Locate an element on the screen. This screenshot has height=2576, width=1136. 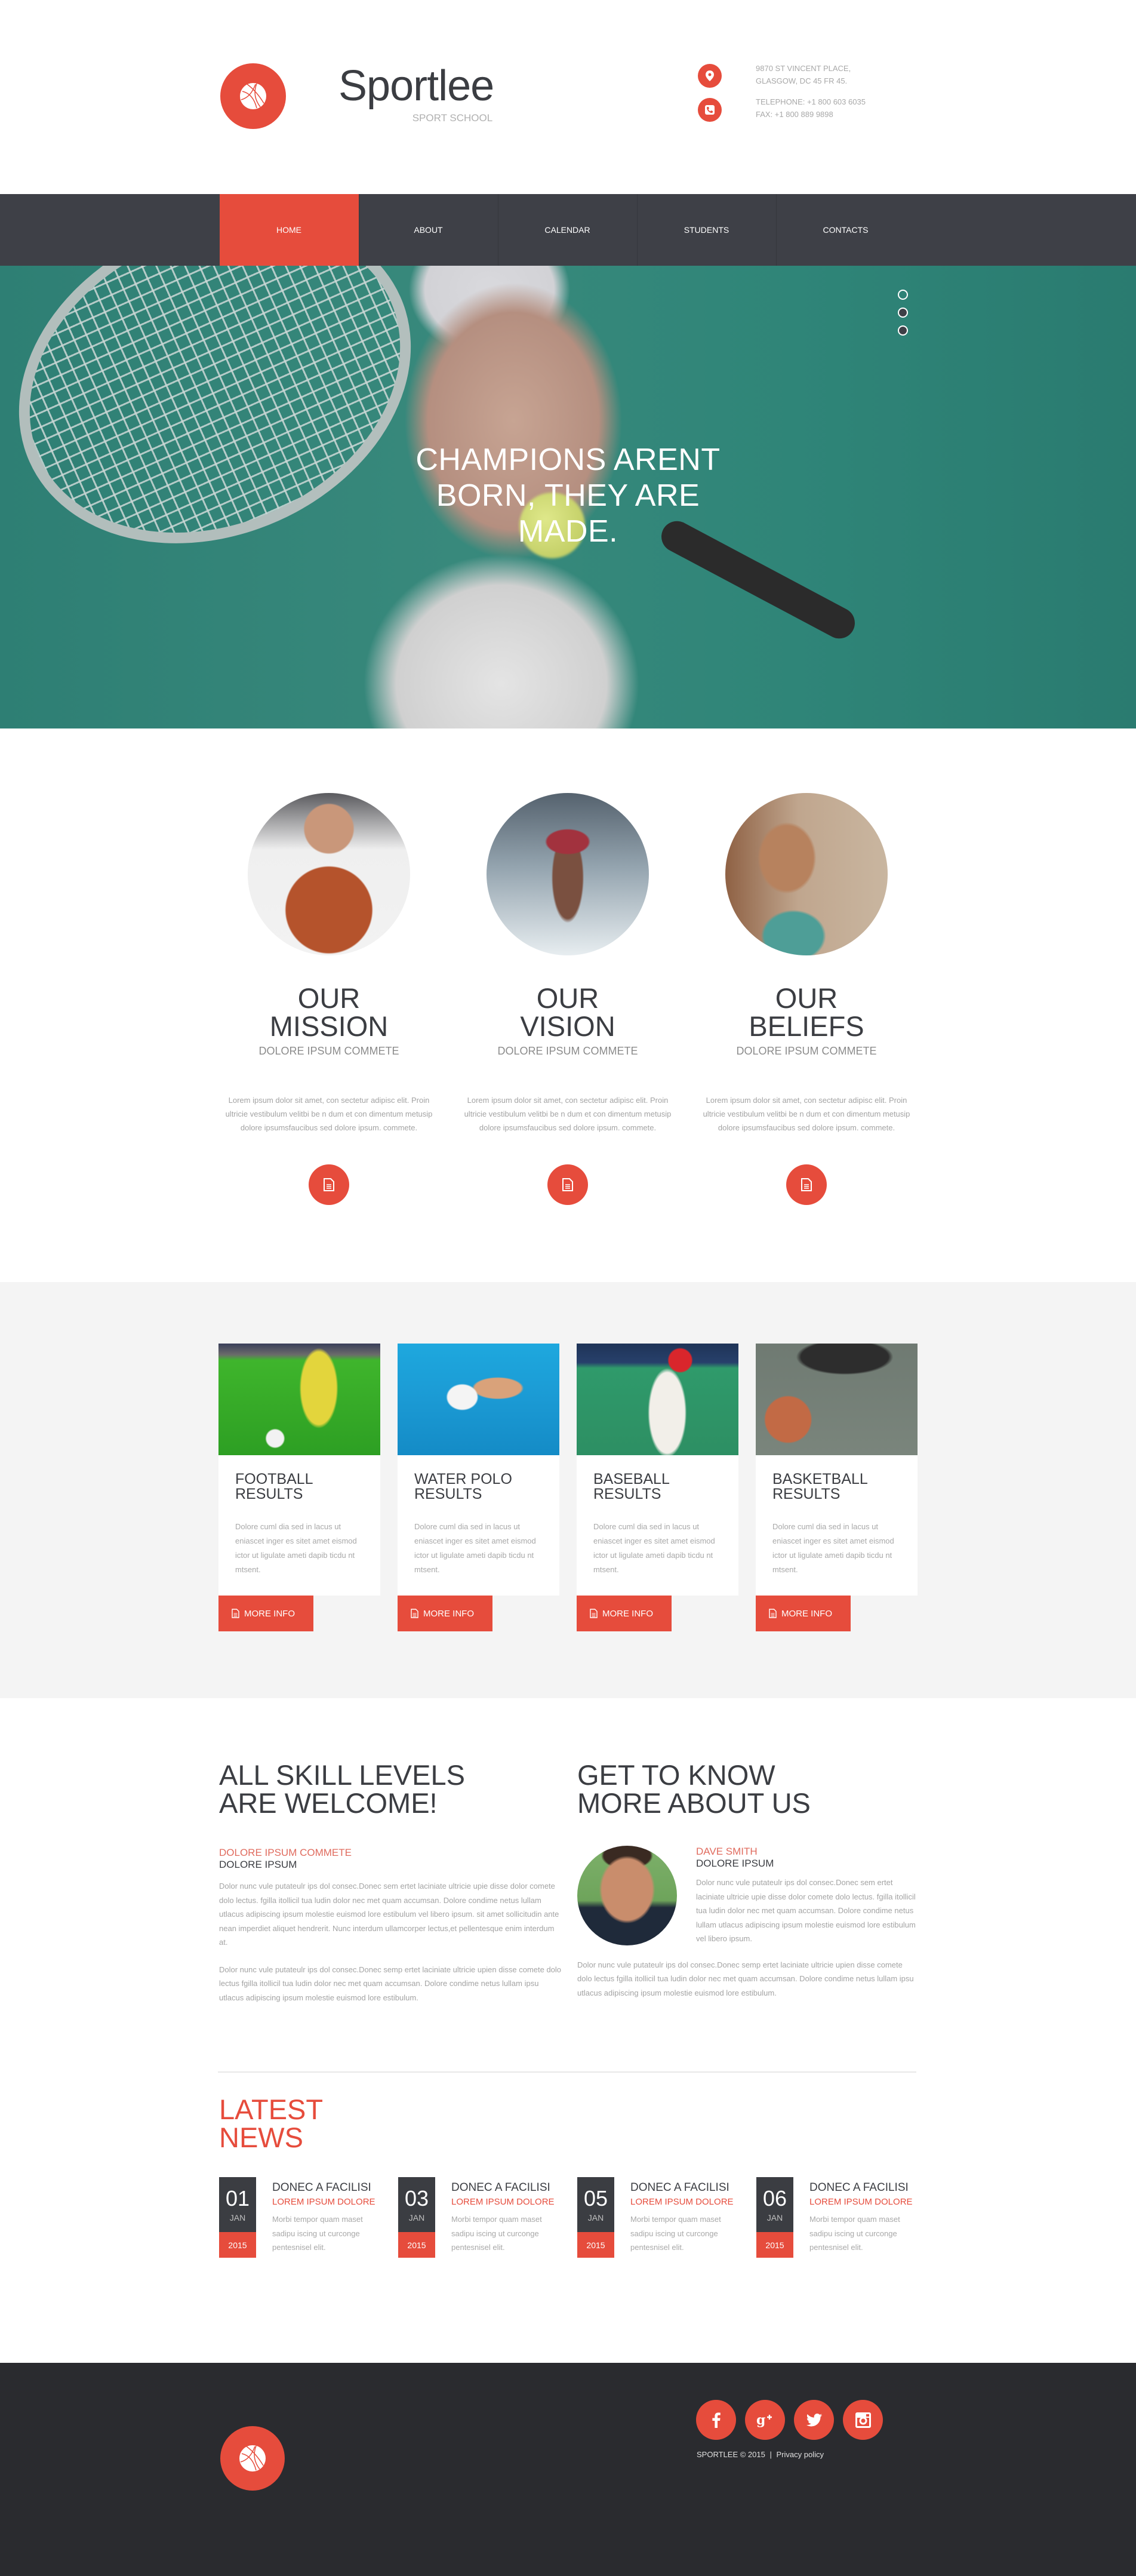
feature-title: OUR MISSION is located at coordinates (329, 1012).